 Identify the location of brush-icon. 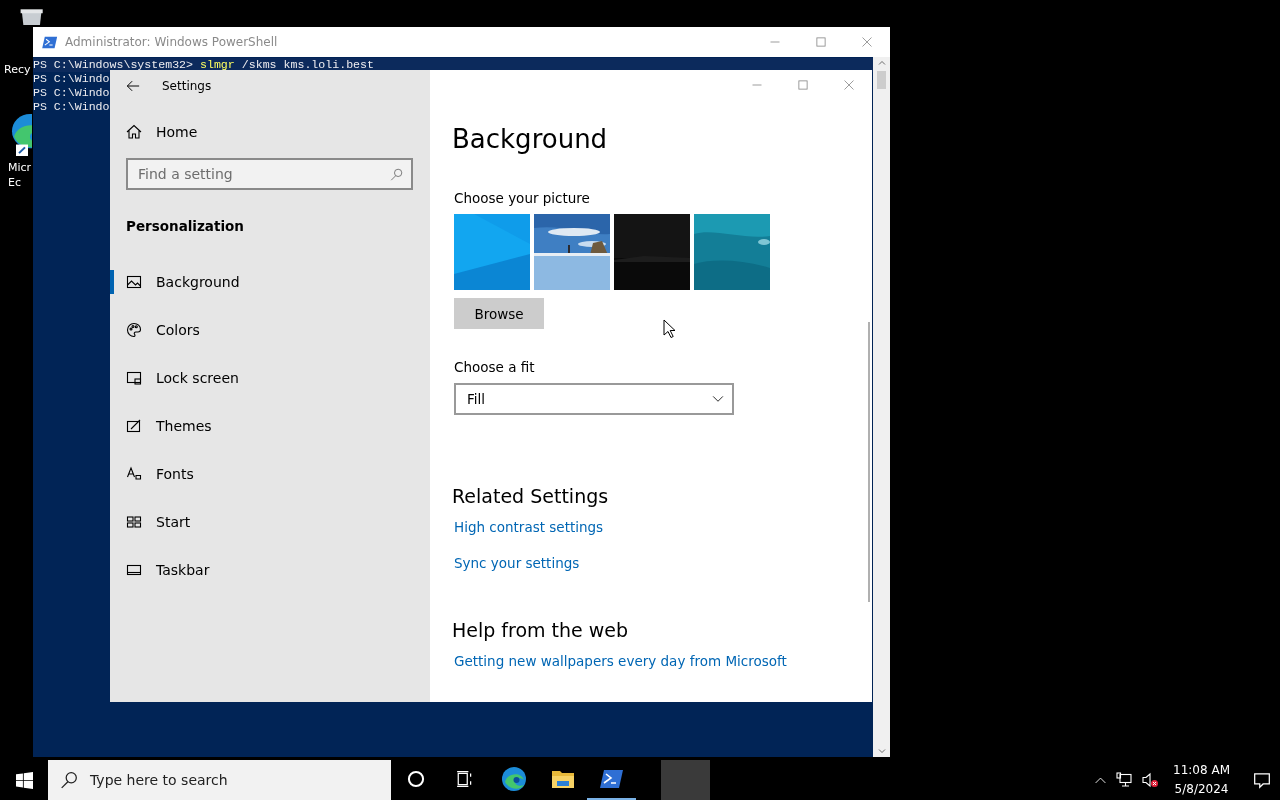
(134, 426).